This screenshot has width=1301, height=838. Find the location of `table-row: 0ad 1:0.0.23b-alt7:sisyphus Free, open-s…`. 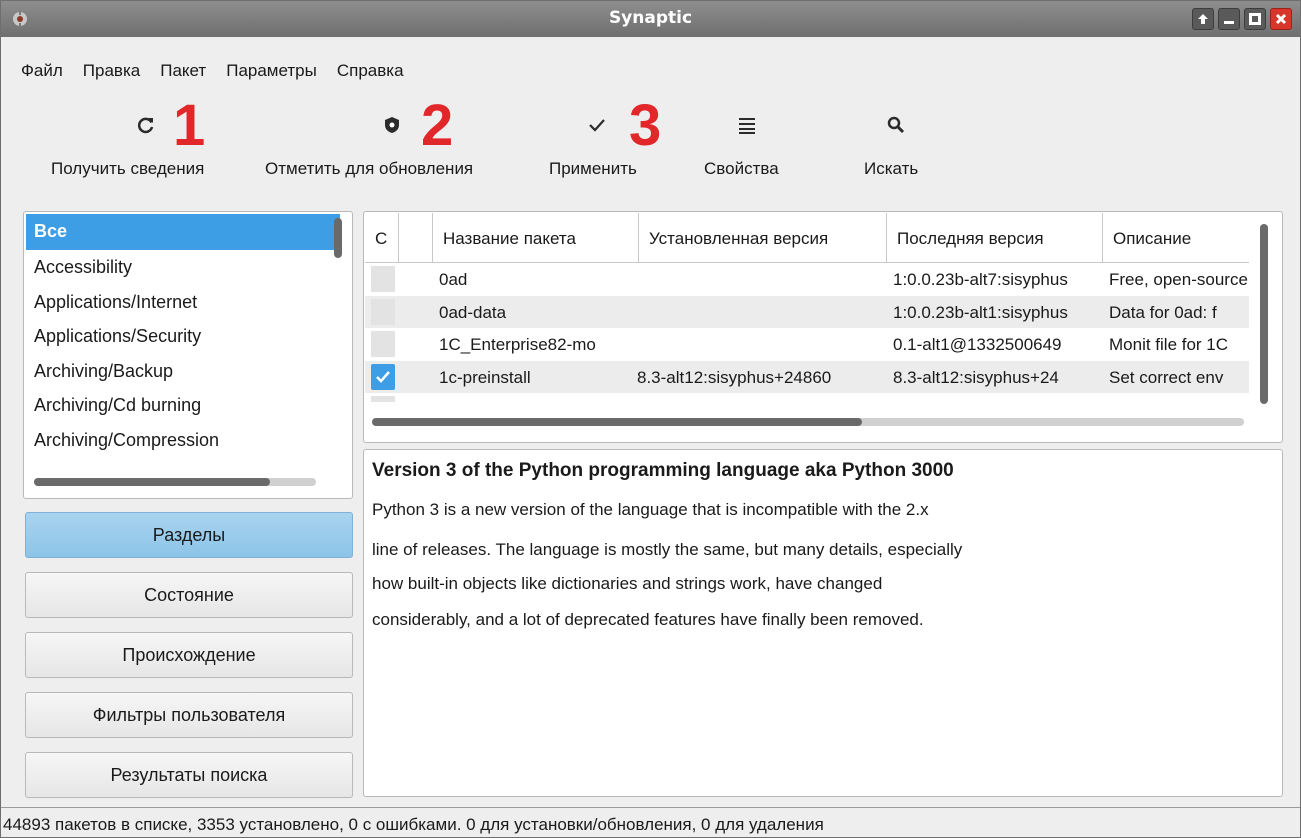

table-row: 0ad 1:0.0.23b-alt7:sisyphus Free, open-s… is located at coordinates (807, 279).